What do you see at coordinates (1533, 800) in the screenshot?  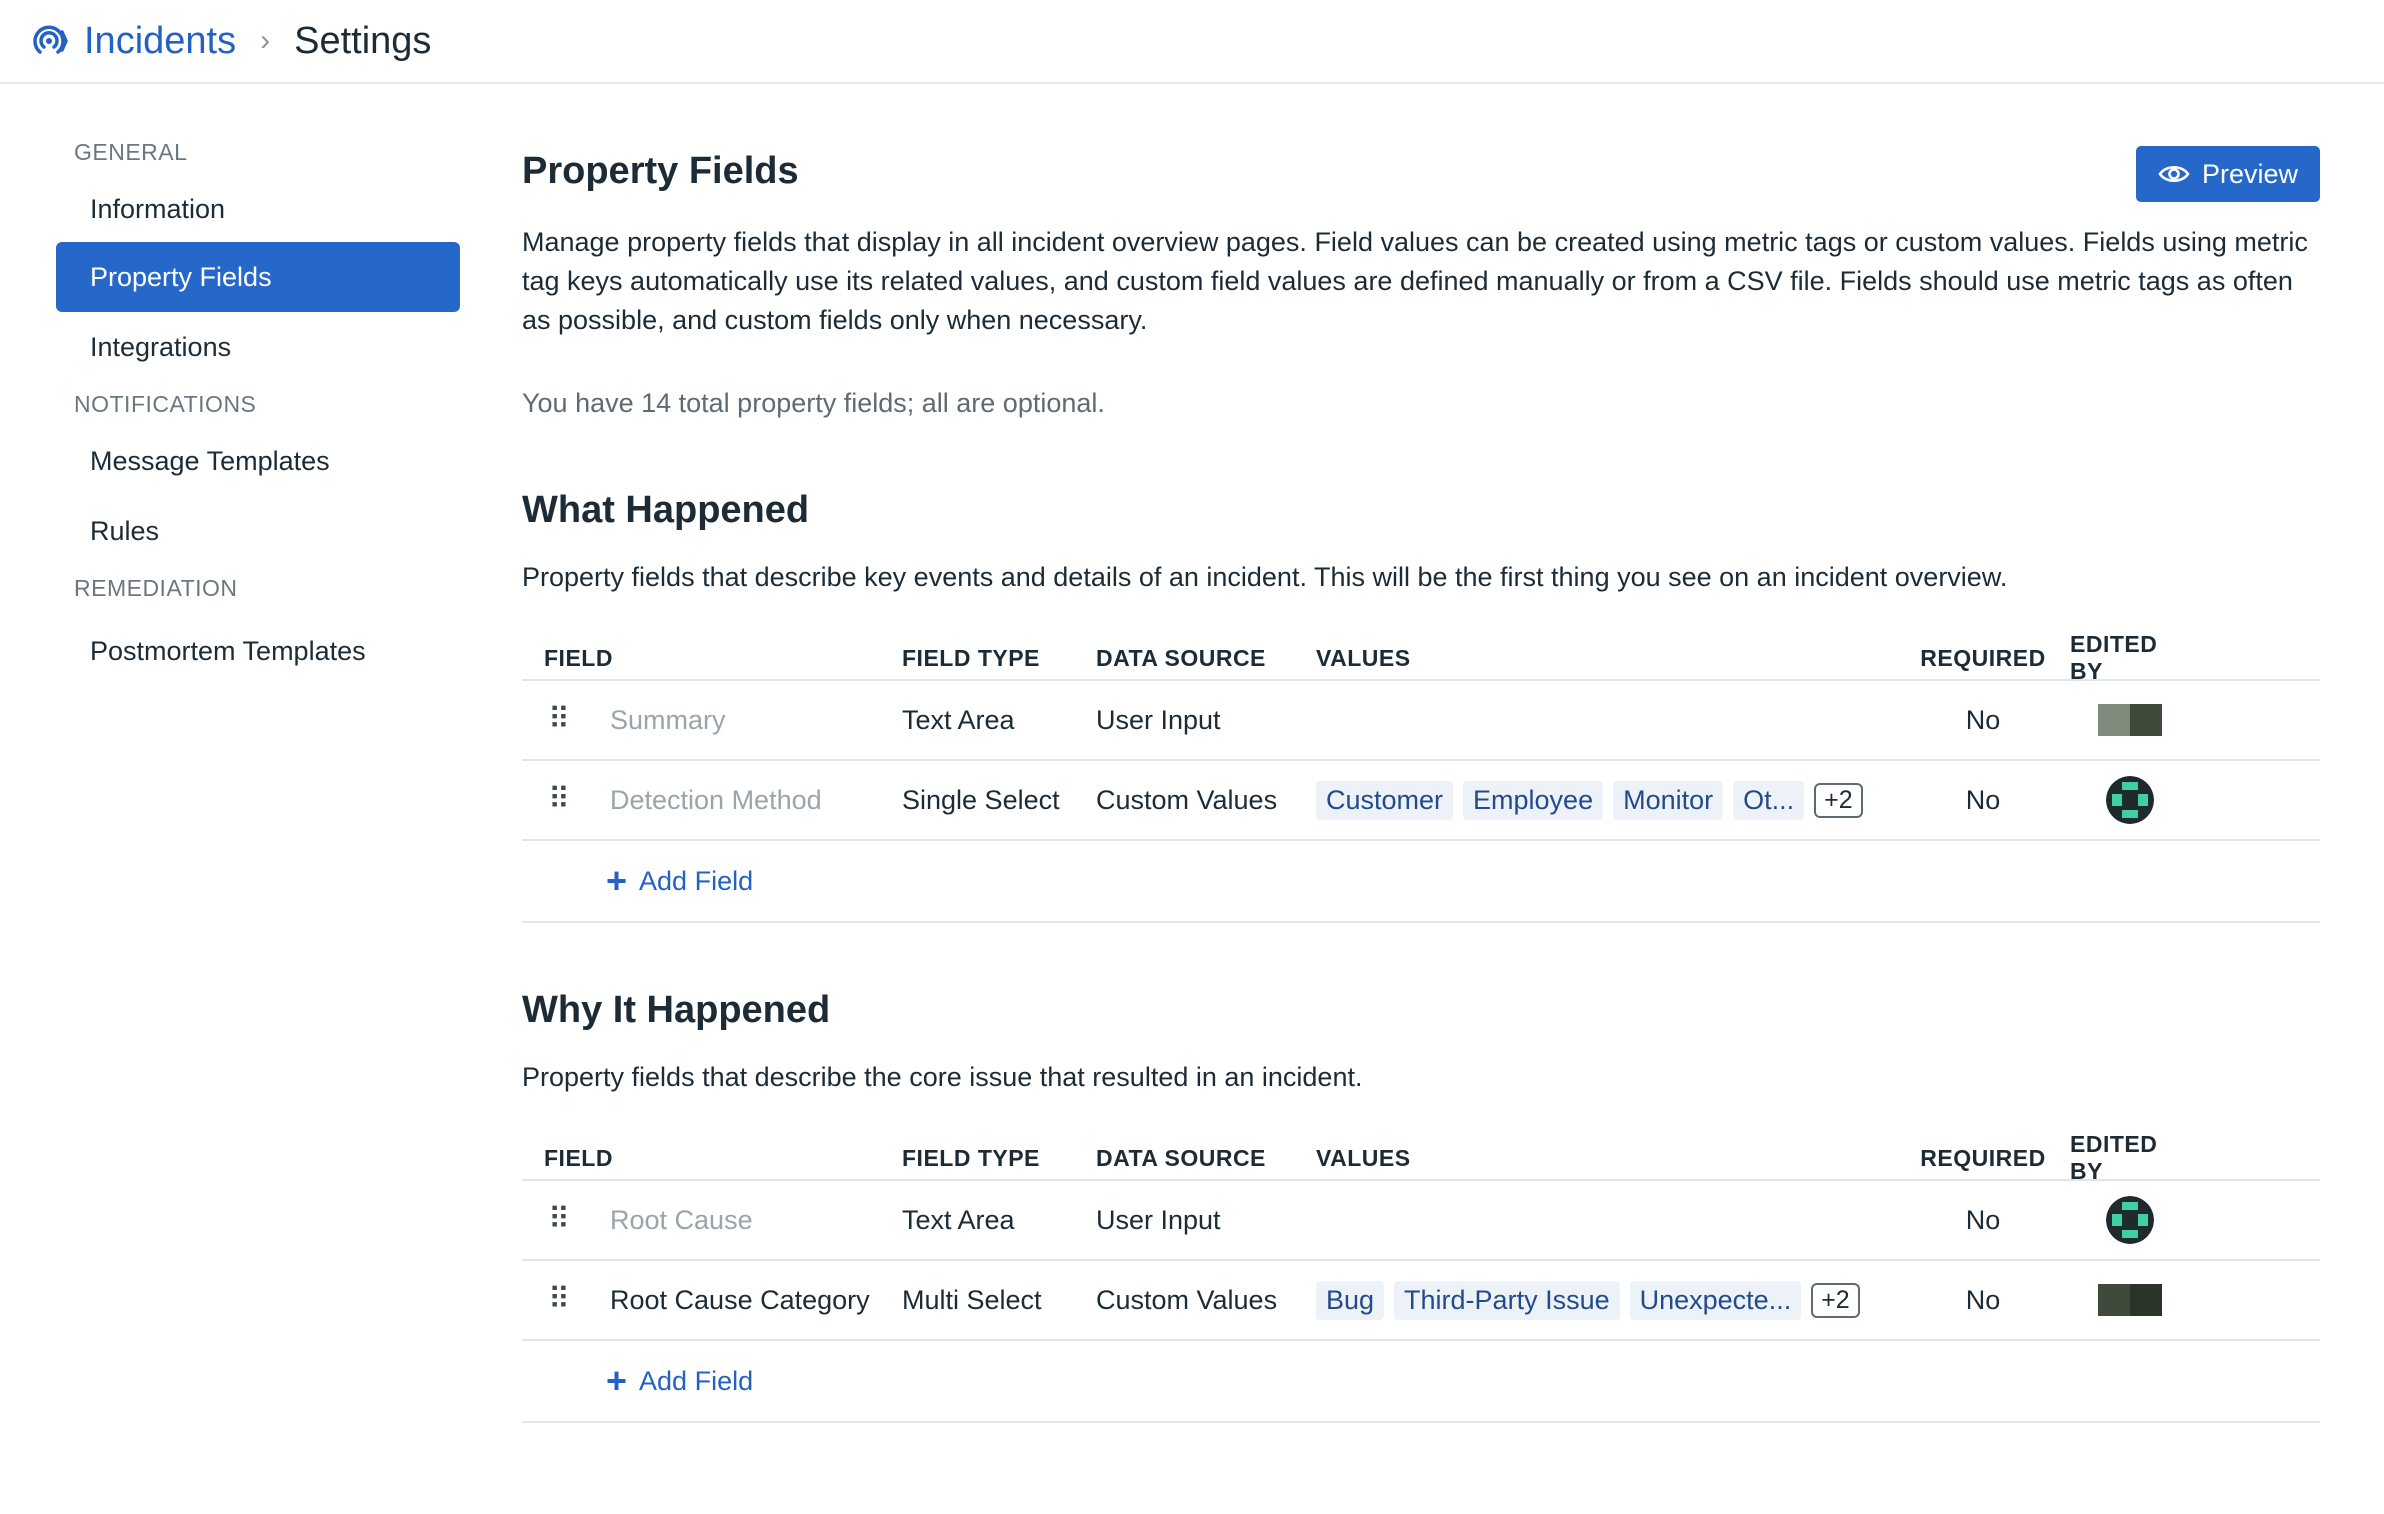 I see `value-chip: Employee` at bounding box center [1533, 800].